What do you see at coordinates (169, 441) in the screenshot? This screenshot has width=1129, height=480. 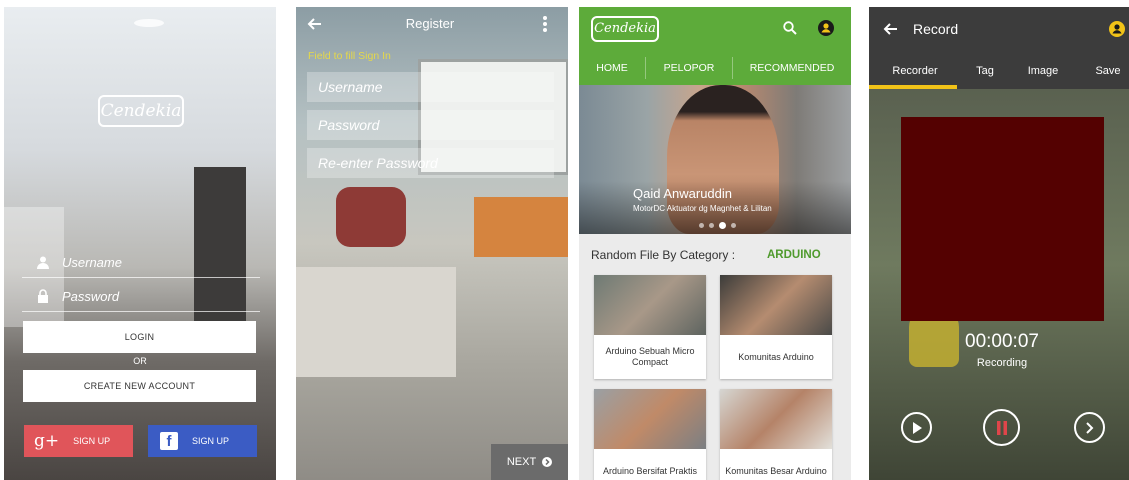 I see `facebook-icon: f` at bounding box center [169, 441].